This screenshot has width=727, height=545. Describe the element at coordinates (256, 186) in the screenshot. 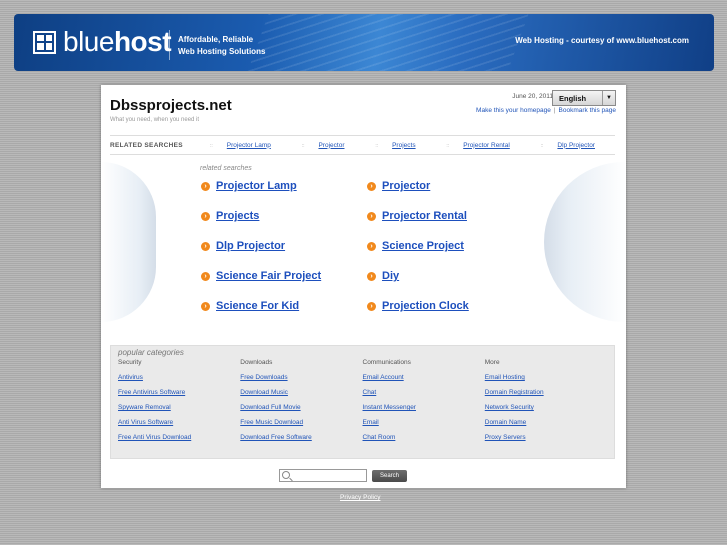

I see `result-link: Projector Lamp` at that location.